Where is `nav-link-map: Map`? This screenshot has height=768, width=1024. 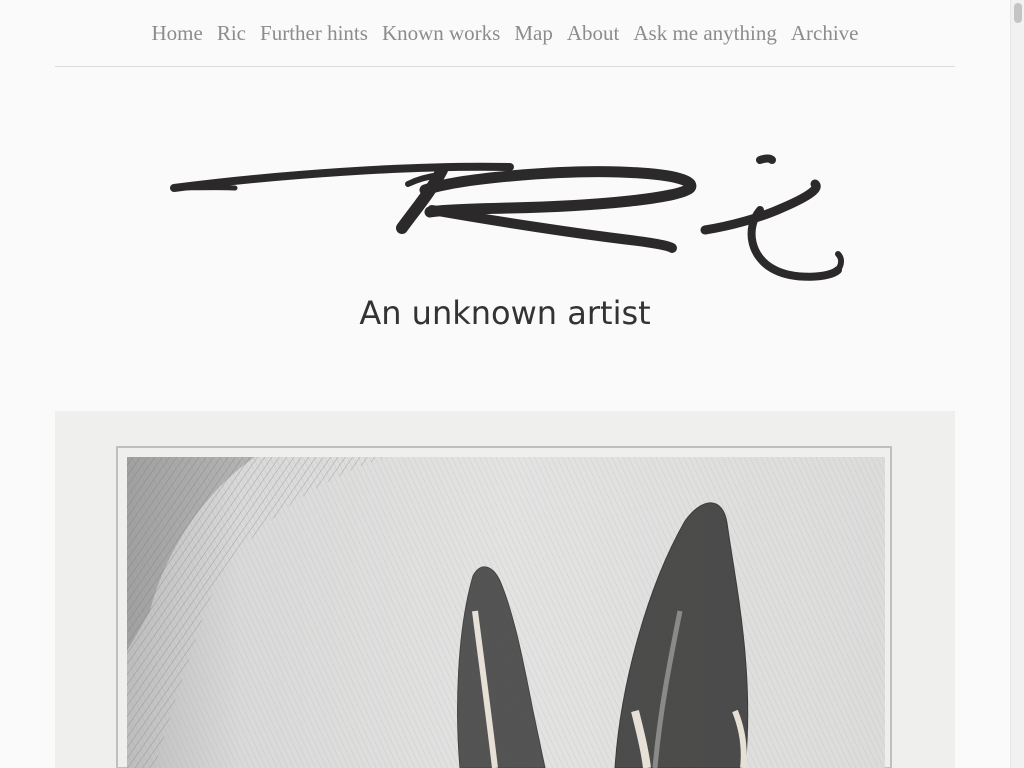
nav-link-map: Map is located at coordinates (533, 33).